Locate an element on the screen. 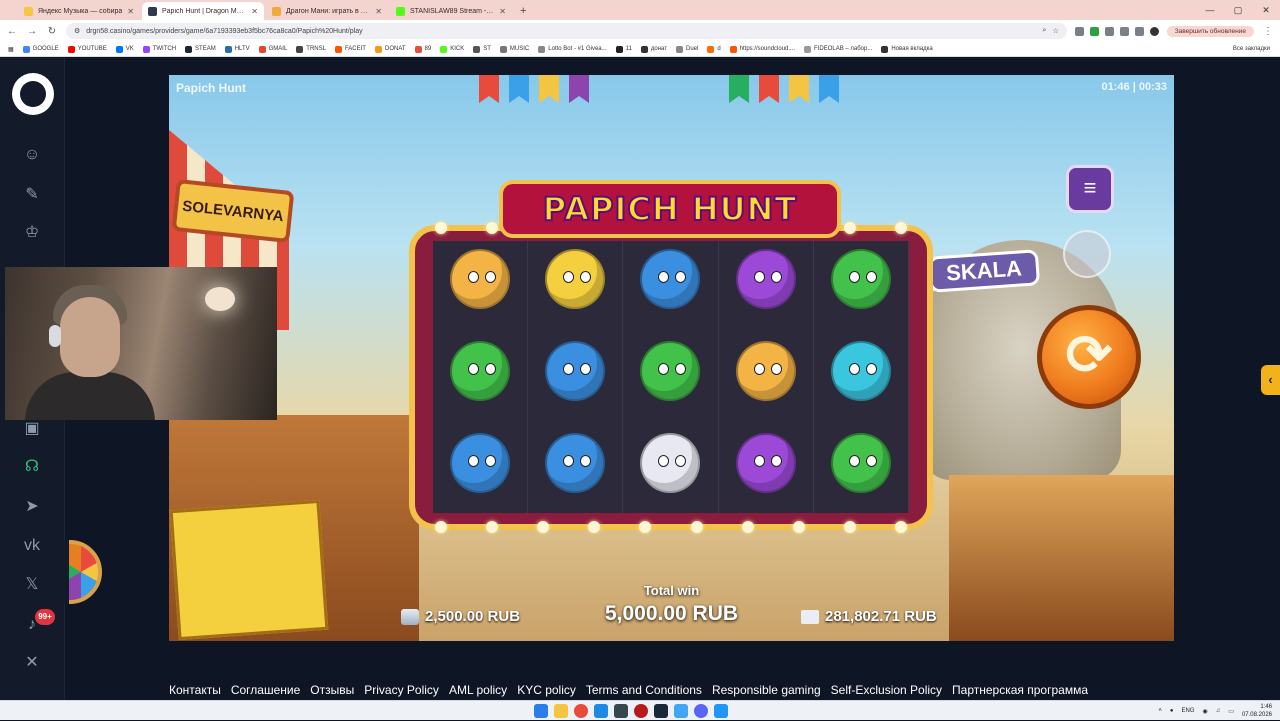  bookmark-item: Новая вкладка is located at coordinates (907, 49).